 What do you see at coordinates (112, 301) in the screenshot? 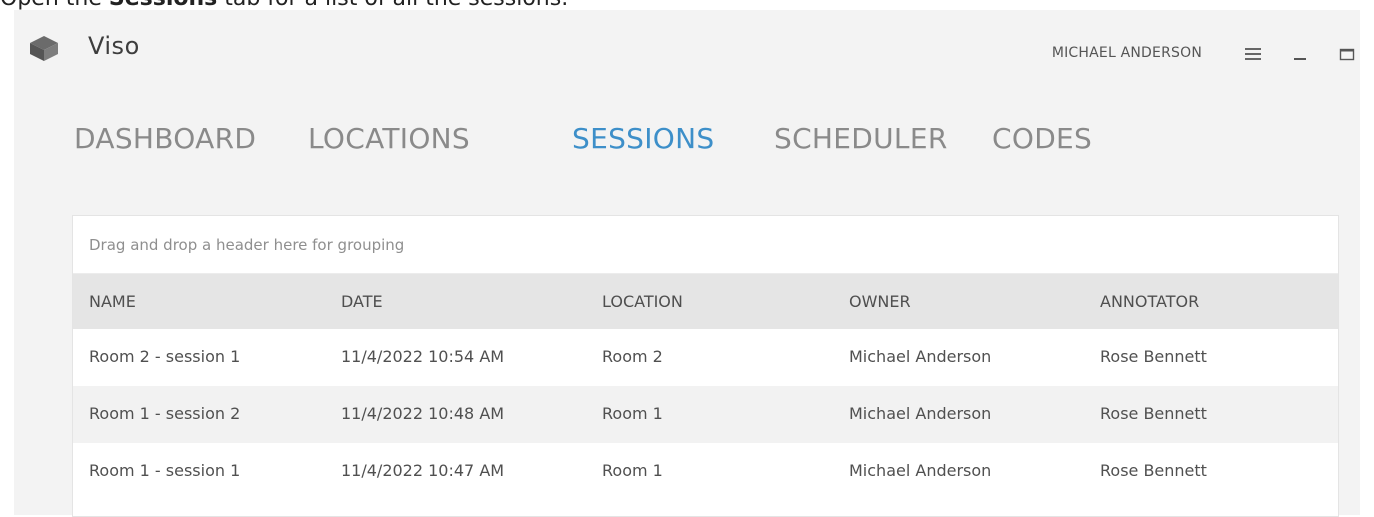
I see `column-header-name: NAME` at bounding box center [112, 301].